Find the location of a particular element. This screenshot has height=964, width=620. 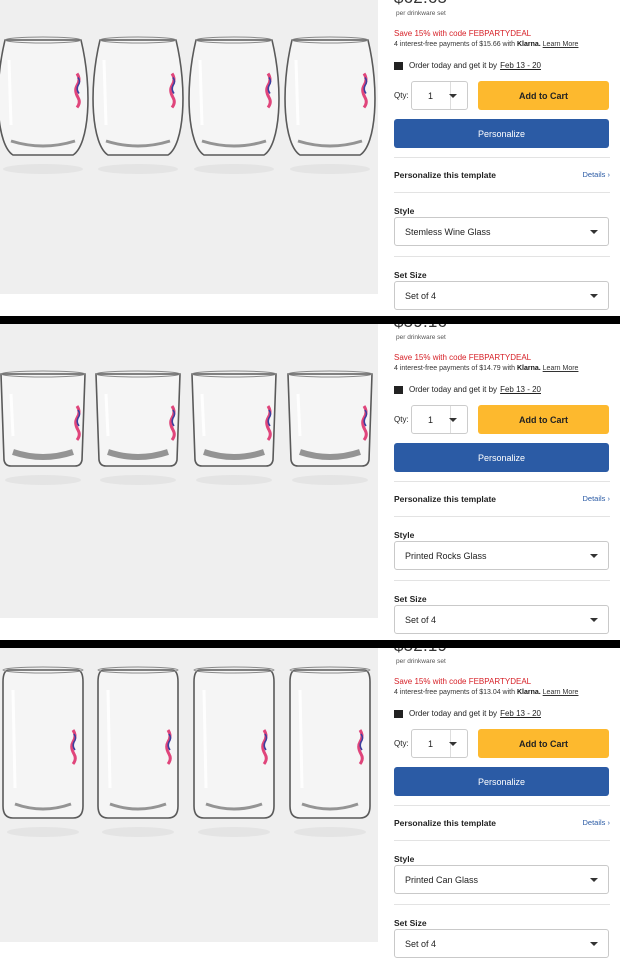

style-value: Printed Can Glass is located at coordinates (442, 880).